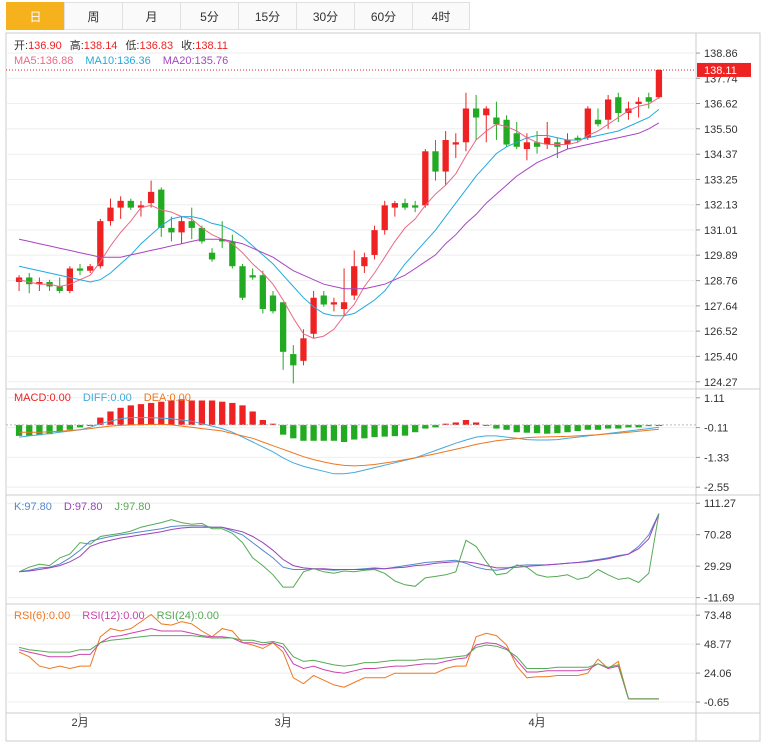  Describe the element at coordinates (716, 429) in the screenshot. I see `y-tick-label: -0.11` at that location.